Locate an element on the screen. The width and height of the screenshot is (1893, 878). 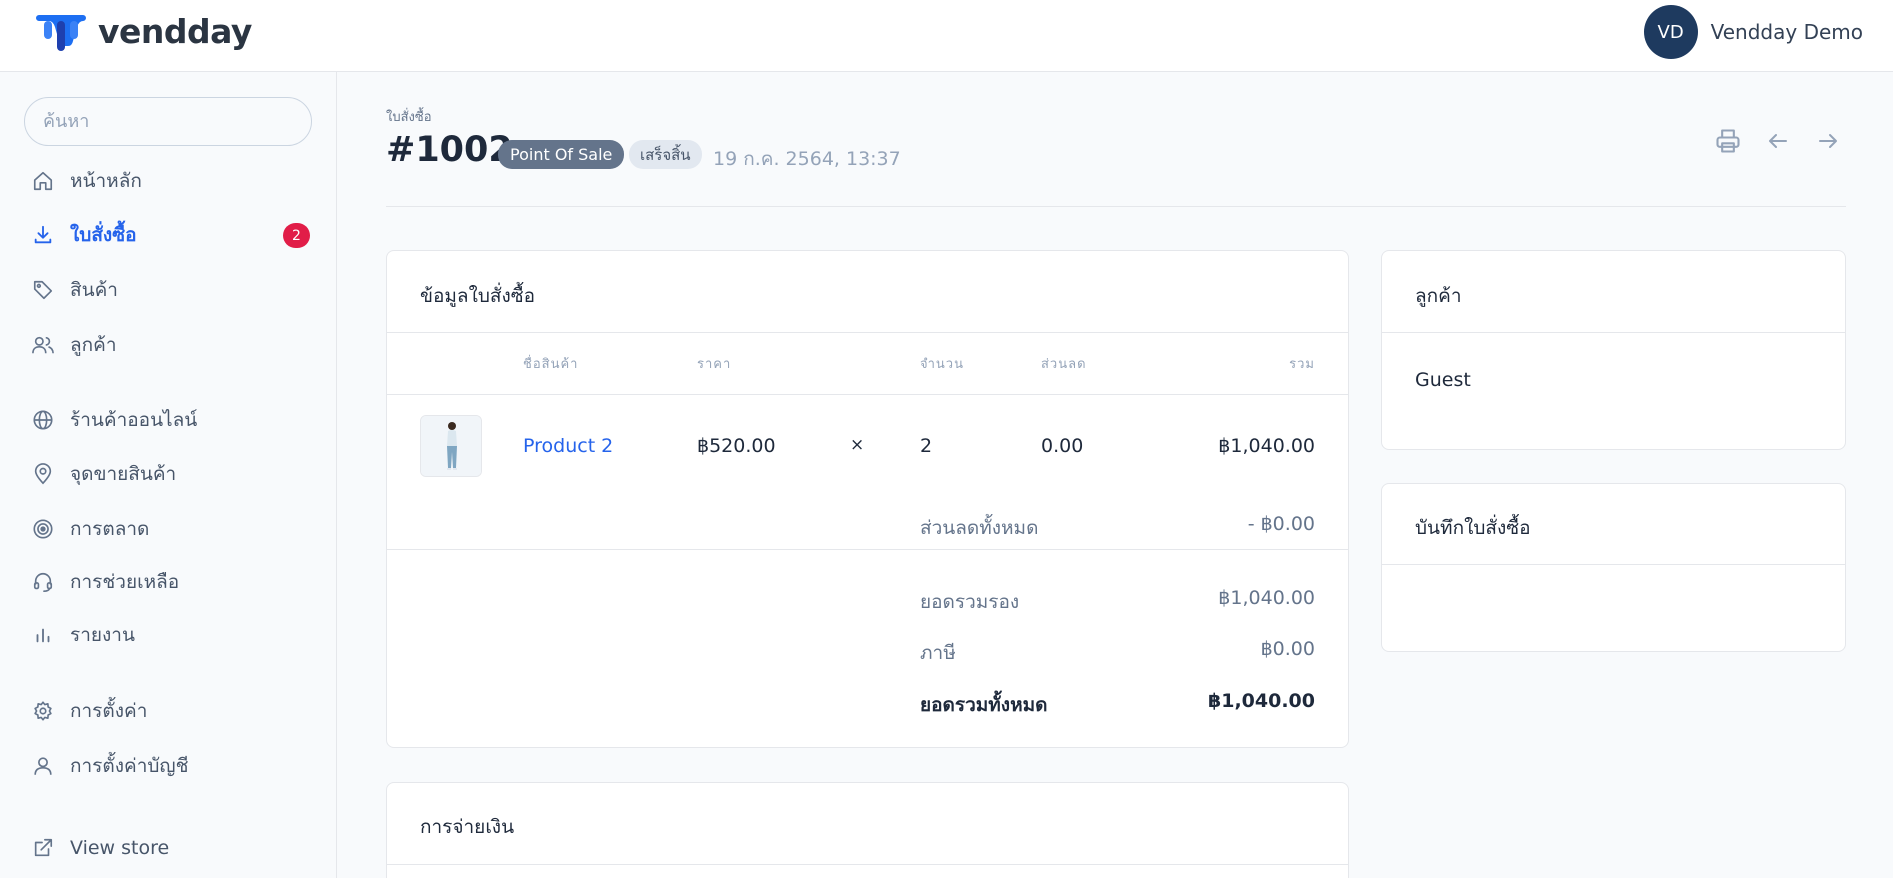
sidebar-item-label: จุดขายสินค้า is located at coordinates (123, 474).